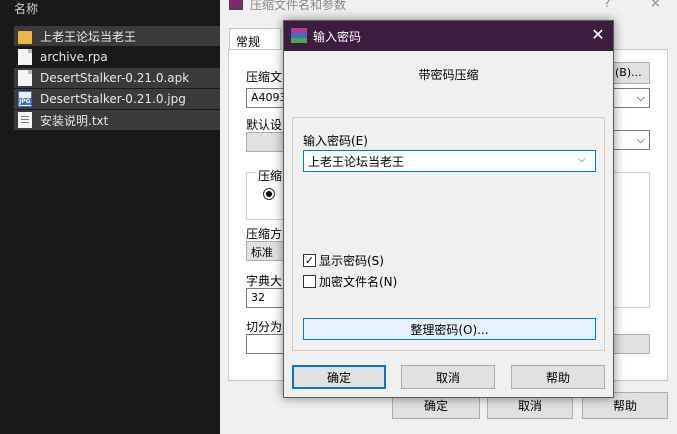 This screenshot has width=677, height=434. I want to click on close-icon: ×, so click(655, 5).